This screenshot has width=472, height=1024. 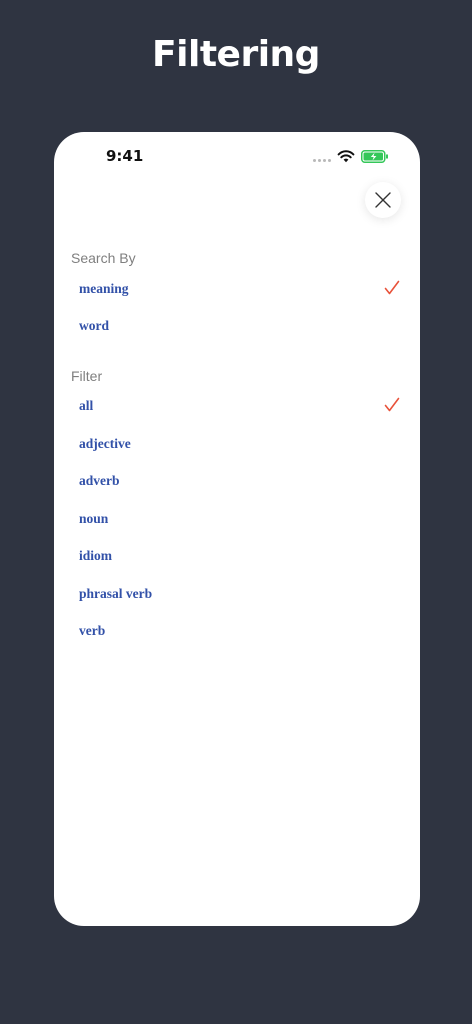 I want to click on filter-option-all: all, so click(x=237, y=407).